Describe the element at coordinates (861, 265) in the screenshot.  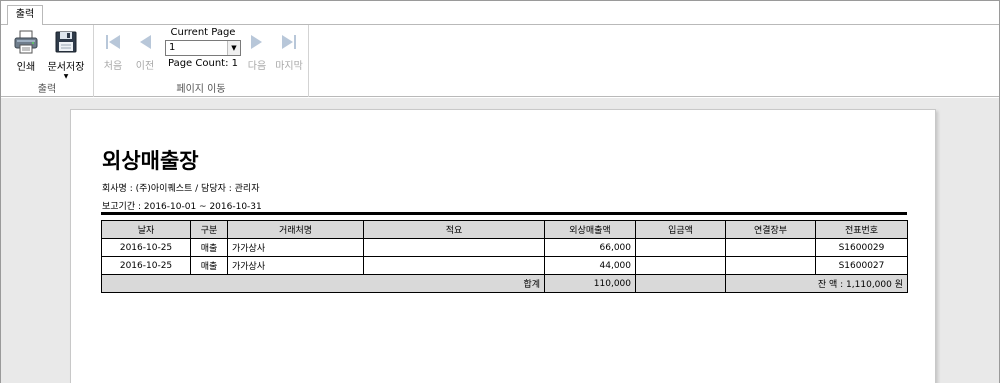
I see `voucher-number-cell: S1600027` at that location.